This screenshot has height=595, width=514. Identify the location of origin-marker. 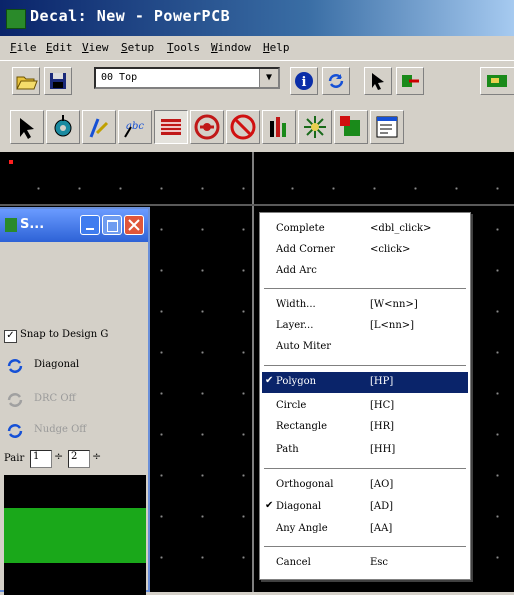
(11, 162).